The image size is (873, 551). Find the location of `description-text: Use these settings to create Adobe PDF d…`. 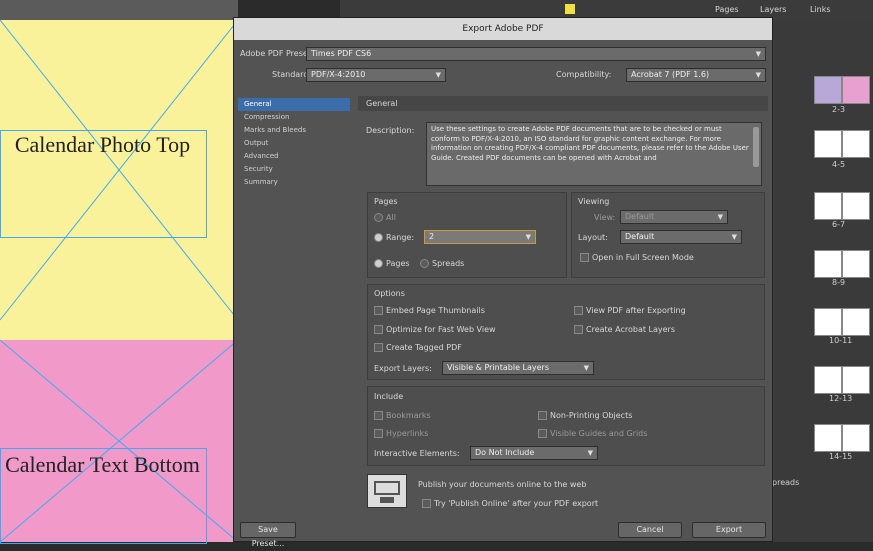

description-text: Use these settings to create Adobe PDF d… is located at coordinates (590, 143).